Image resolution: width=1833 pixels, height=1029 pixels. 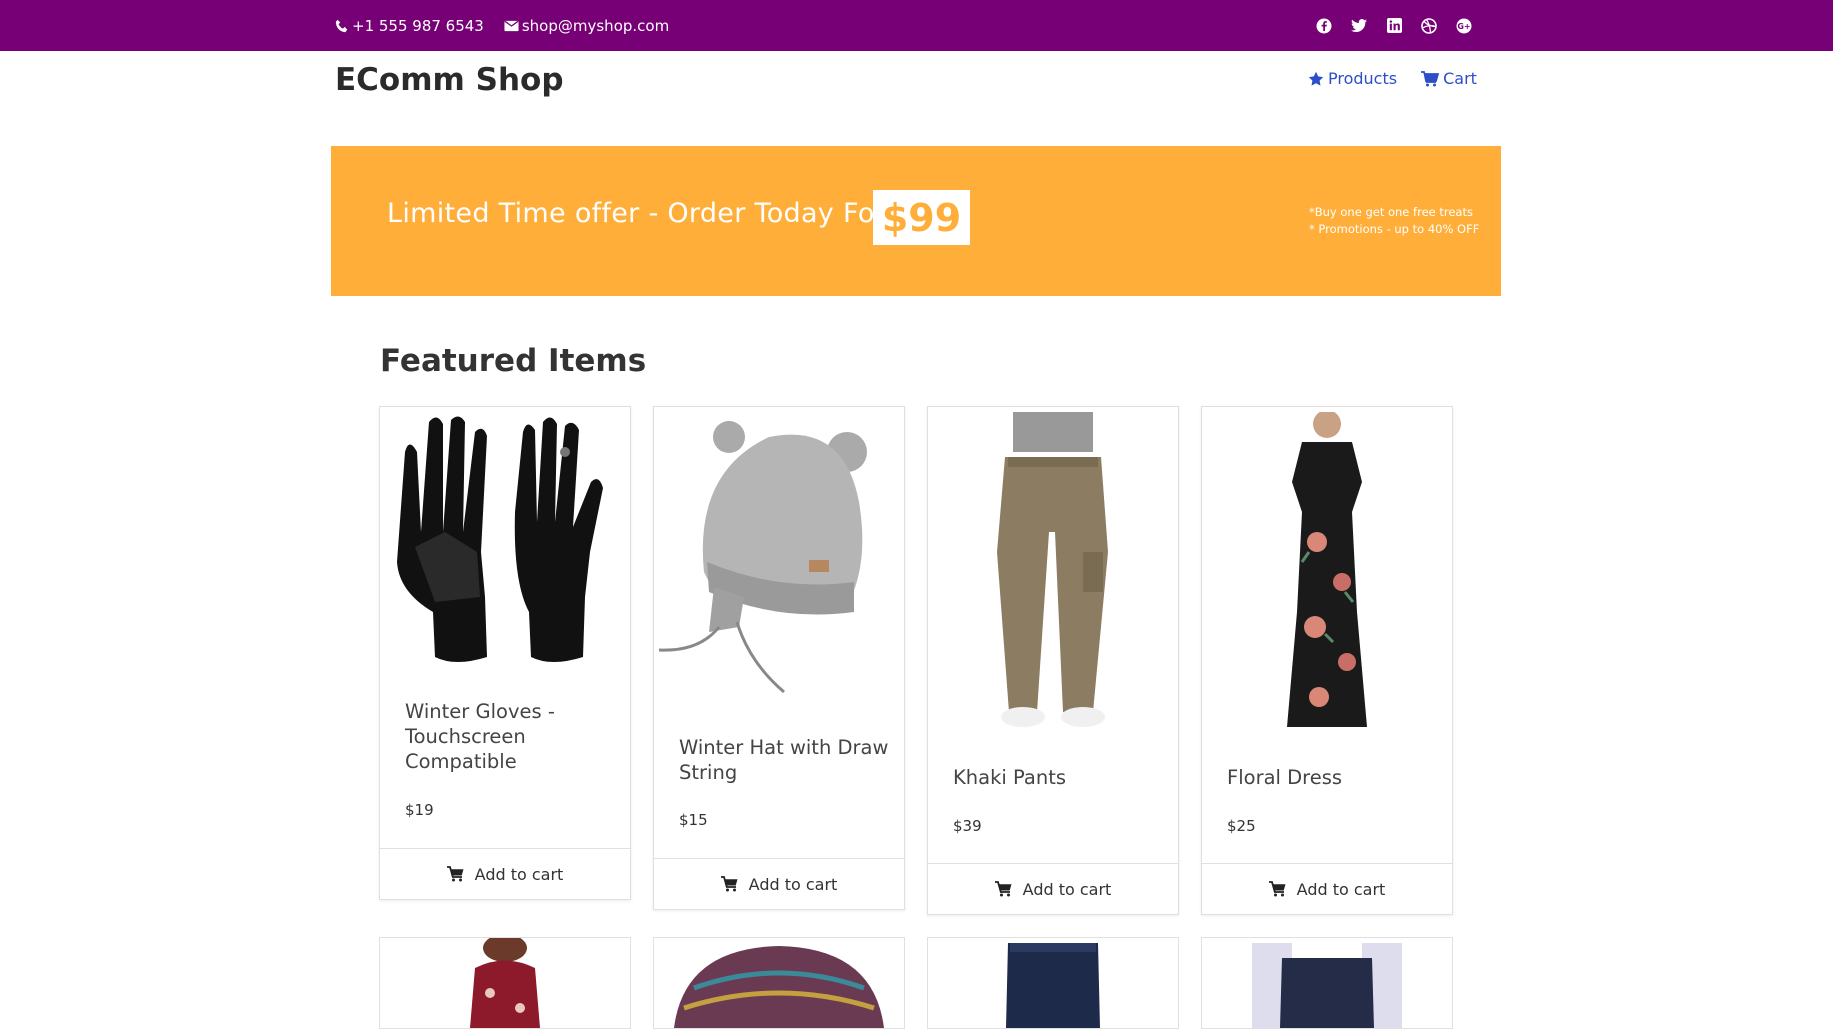 I want to click on product-image-pants, so click(x=1053, y=572).